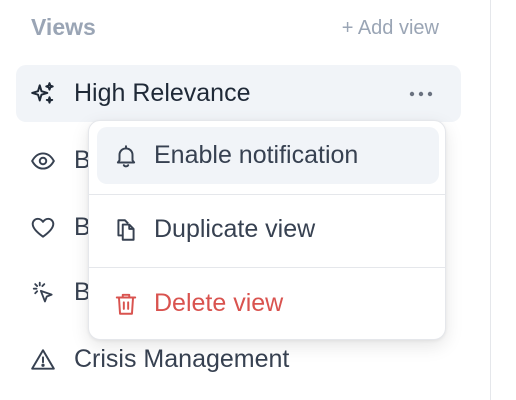  What do you see at coordinates (182, 359) in the screenshot?
I see `view-item-label: Crisis Management` at bounding box center [182, 359].